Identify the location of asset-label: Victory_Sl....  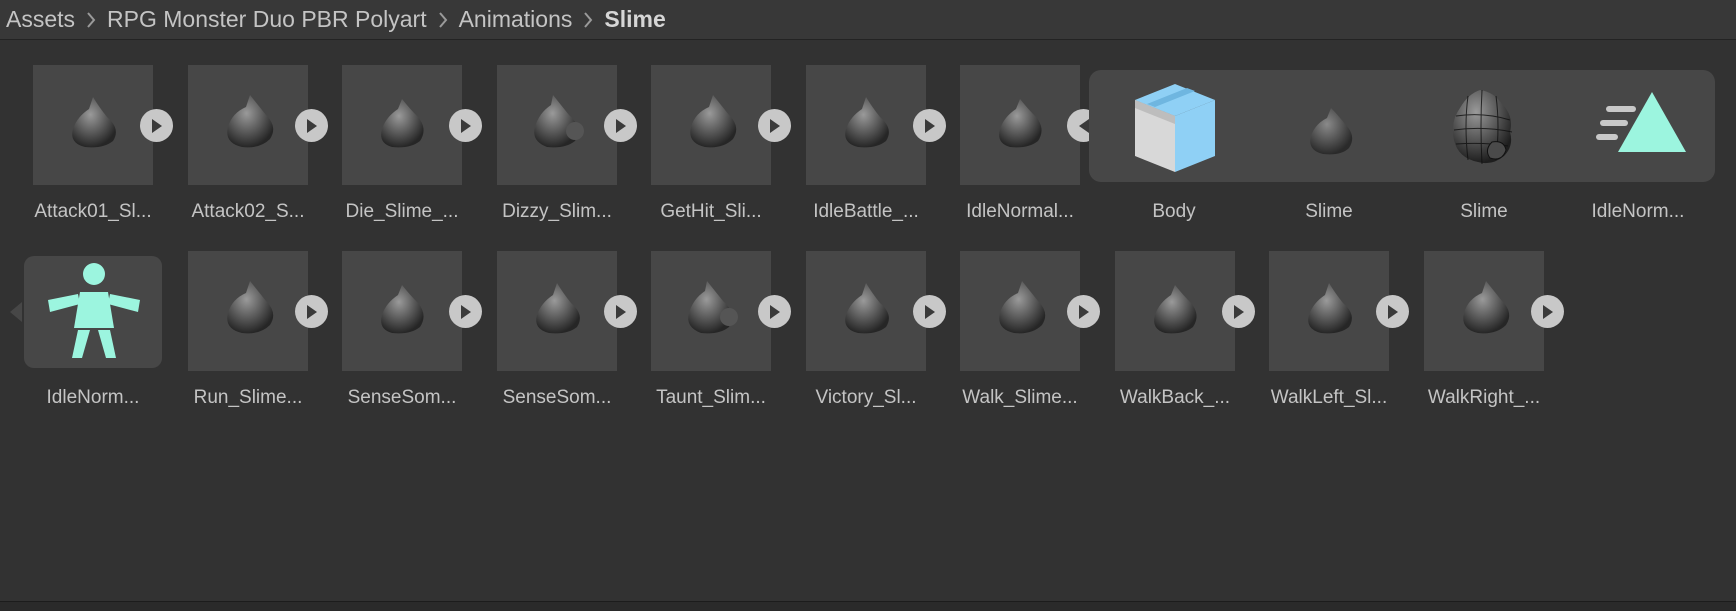
(866, 397).